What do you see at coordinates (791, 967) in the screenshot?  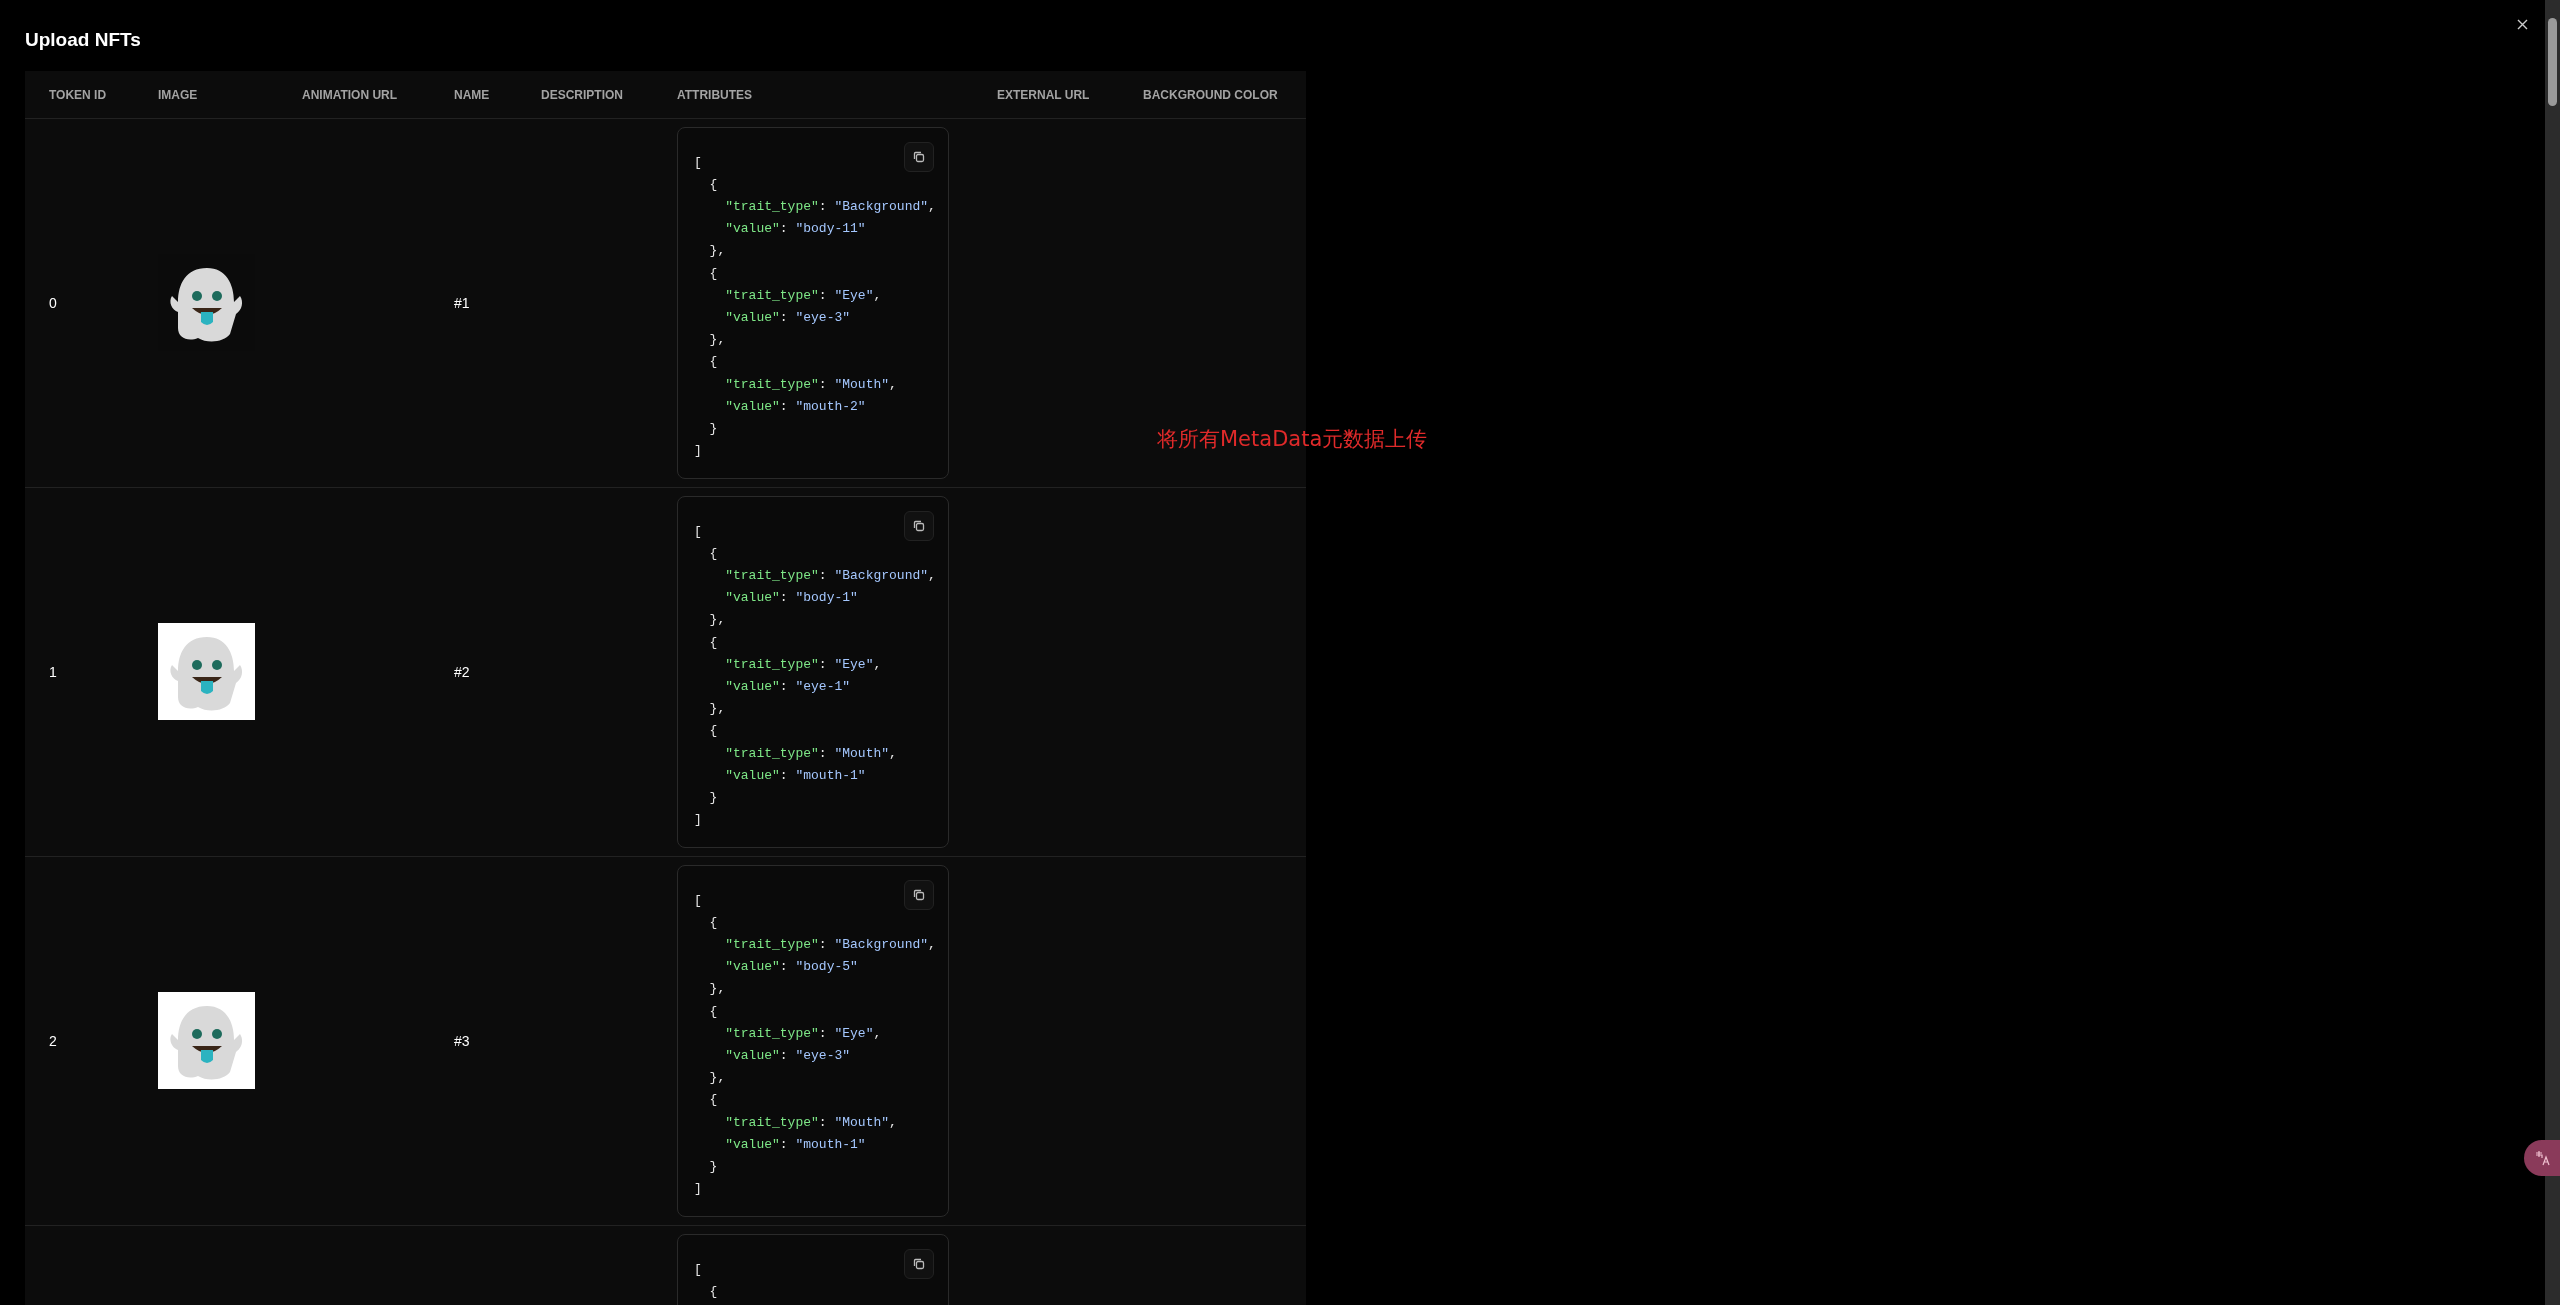 I see `code-line: "value": "body-5"` at bounding box center [791, 967].